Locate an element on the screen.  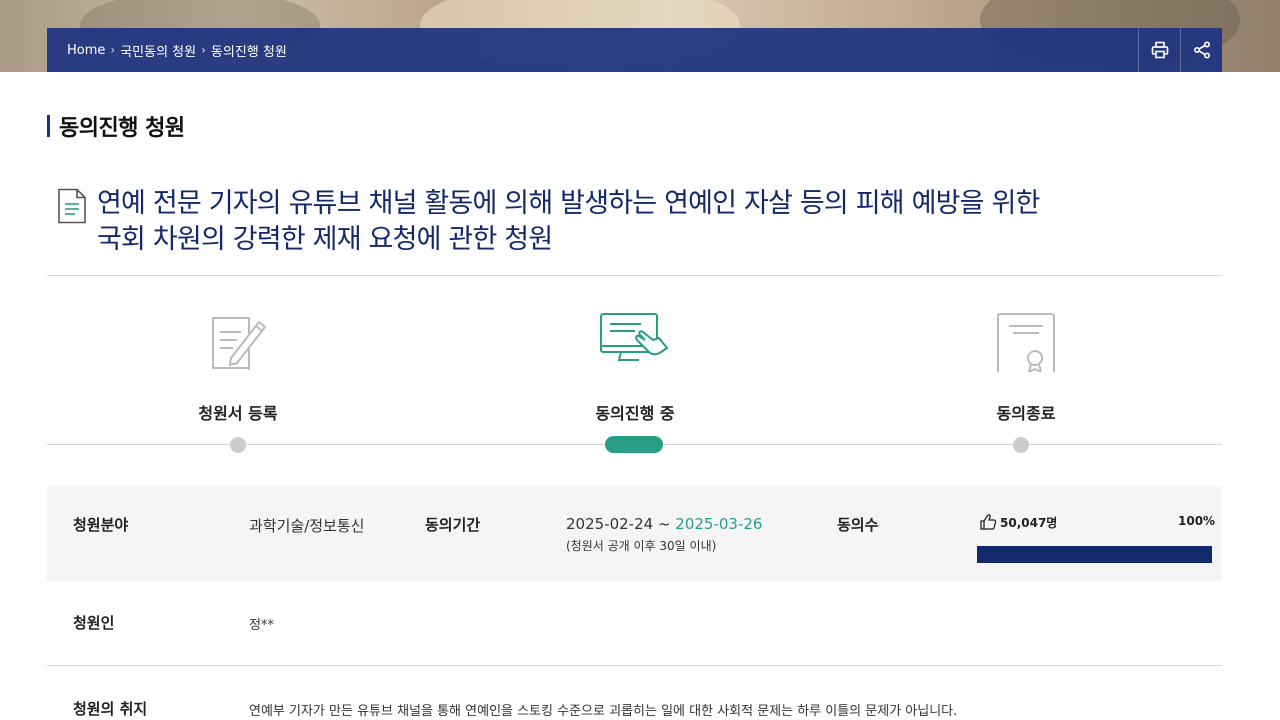
print-button is located at coordinates (1159, 50).